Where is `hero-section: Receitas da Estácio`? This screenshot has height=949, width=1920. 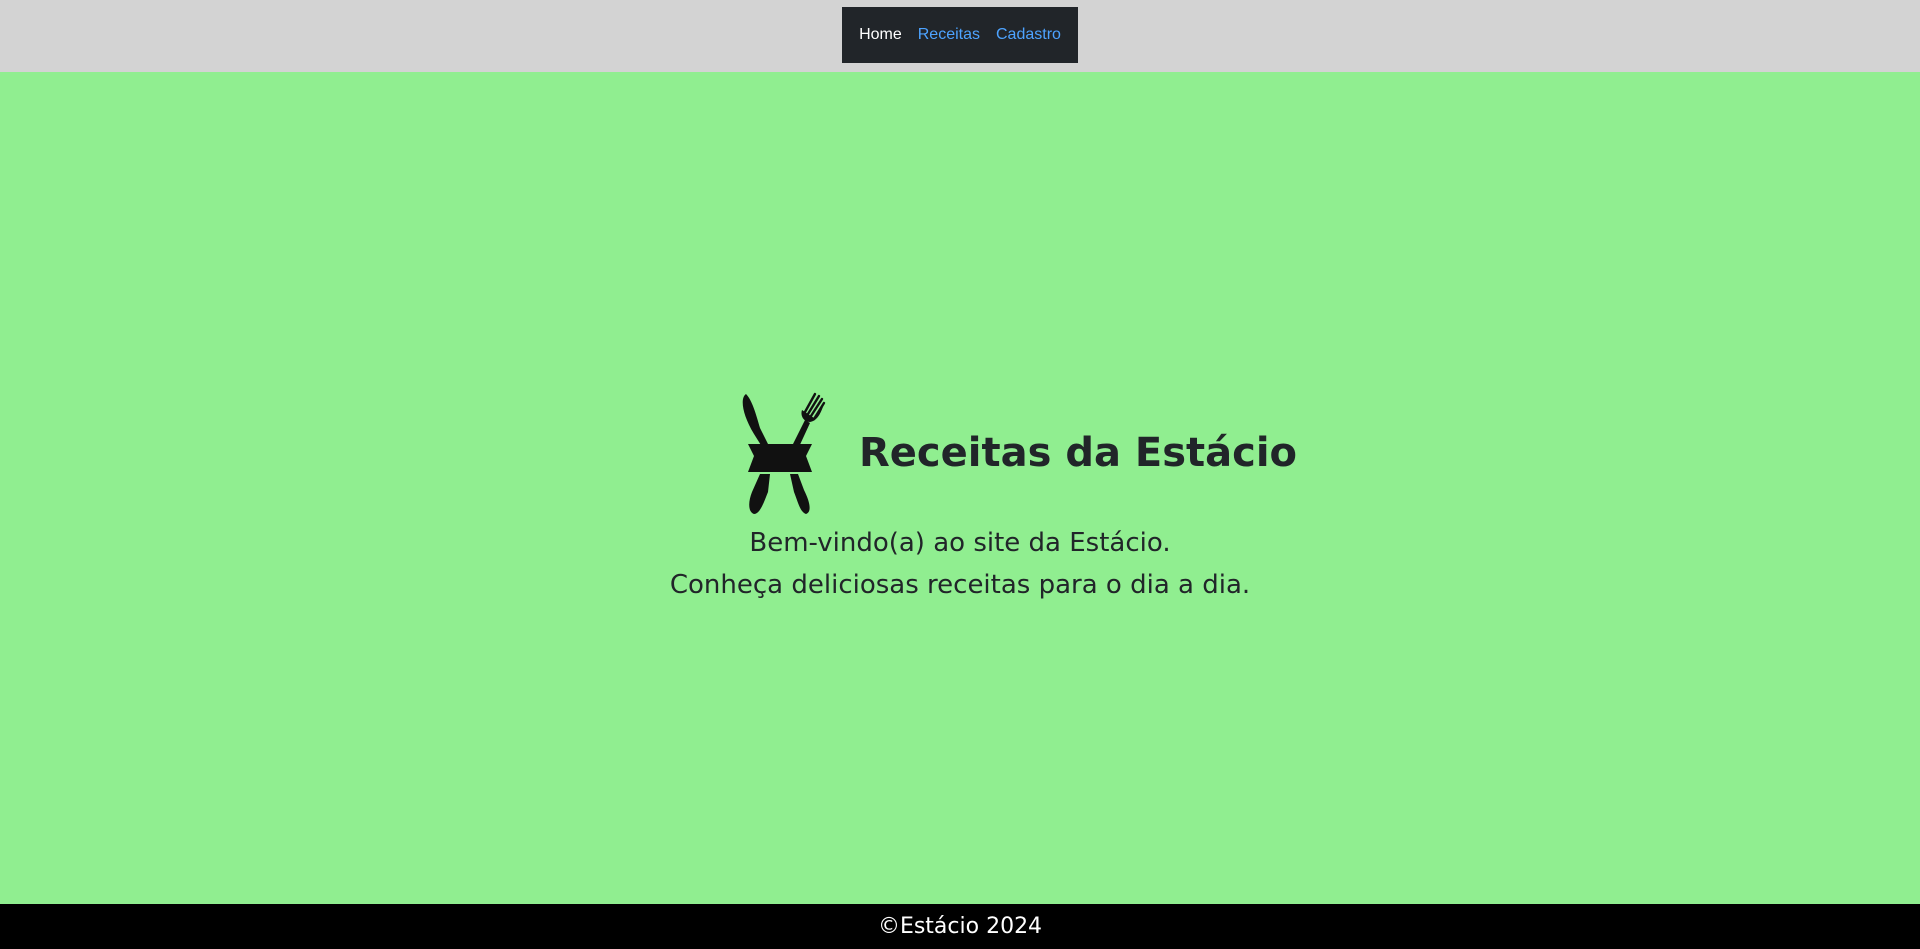 hero-section: Receitas da Estácio is located at coordinates (960, 456).